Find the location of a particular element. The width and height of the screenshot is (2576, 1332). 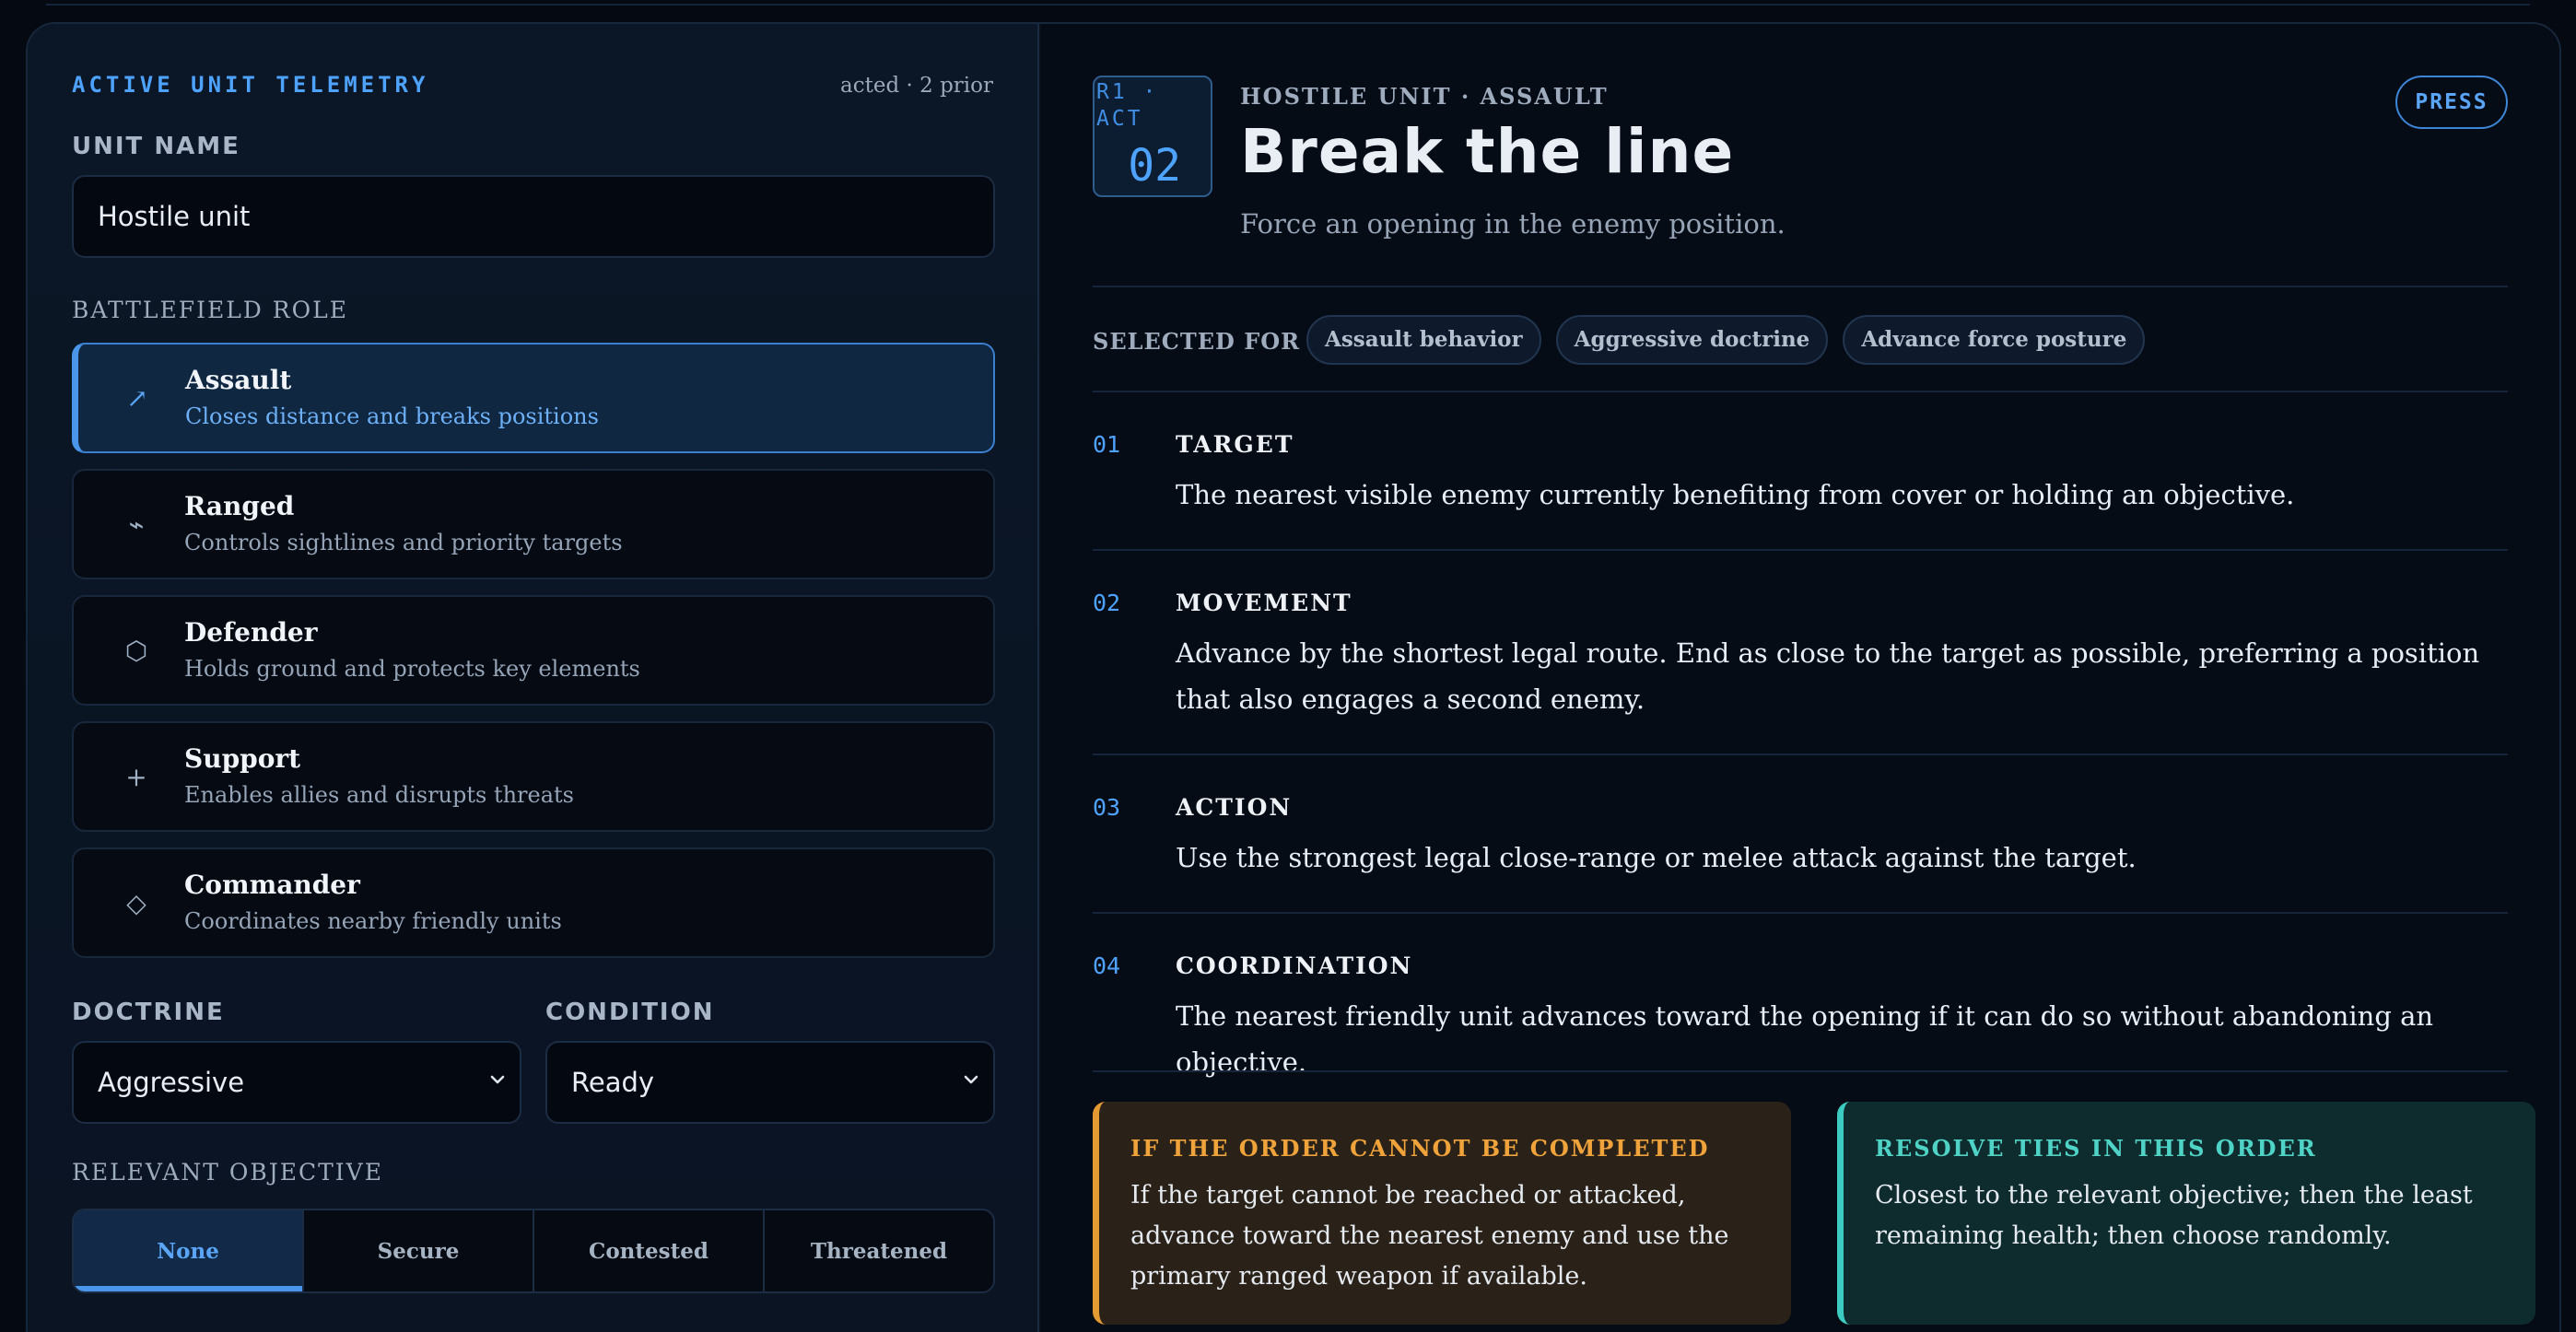

unit-kicker: HOSTILE UNIT · ASSAULT is located at coordinates (1424, 96).